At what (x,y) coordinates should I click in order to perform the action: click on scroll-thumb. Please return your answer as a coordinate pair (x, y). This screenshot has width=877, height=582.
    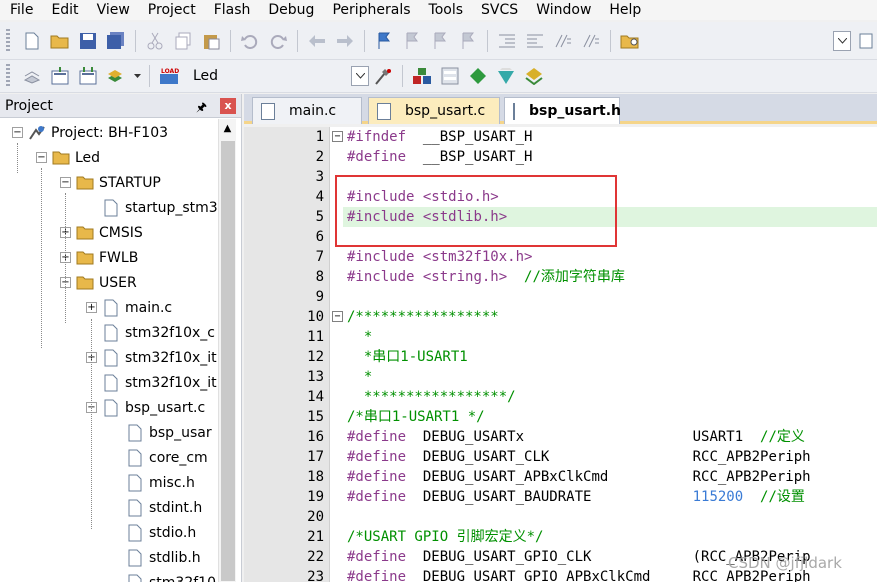
    Looking at the image, I should click on (228, 361).